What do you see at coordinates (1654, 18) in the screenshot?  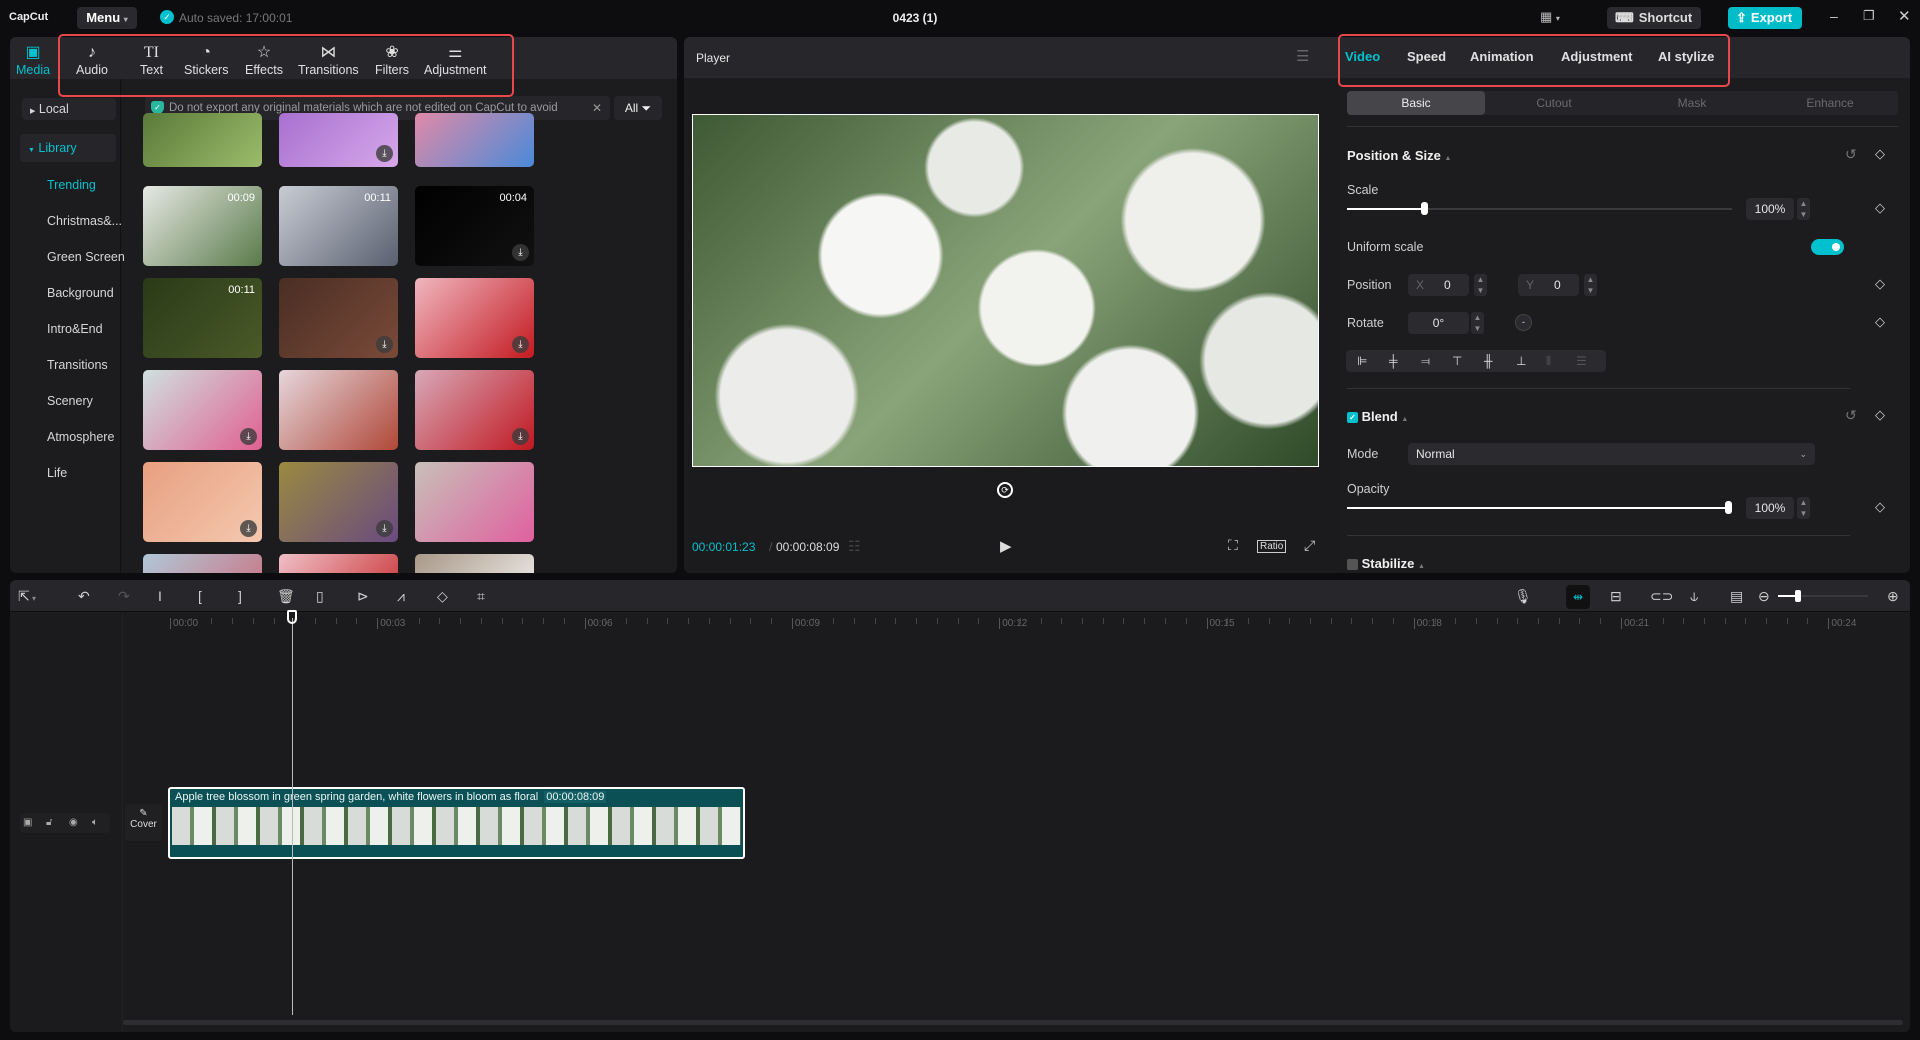 I see `shortcut-button: ⌨ Shortcut` at bounding box center [1654, 18].